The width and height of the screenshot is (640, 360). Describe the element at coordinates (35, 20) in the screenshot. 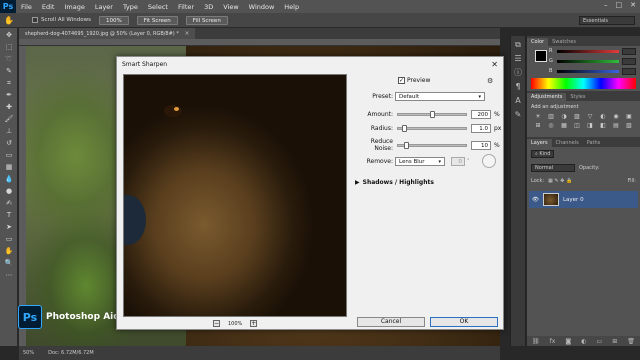

I see `scroll-all-checkbox` at that location.